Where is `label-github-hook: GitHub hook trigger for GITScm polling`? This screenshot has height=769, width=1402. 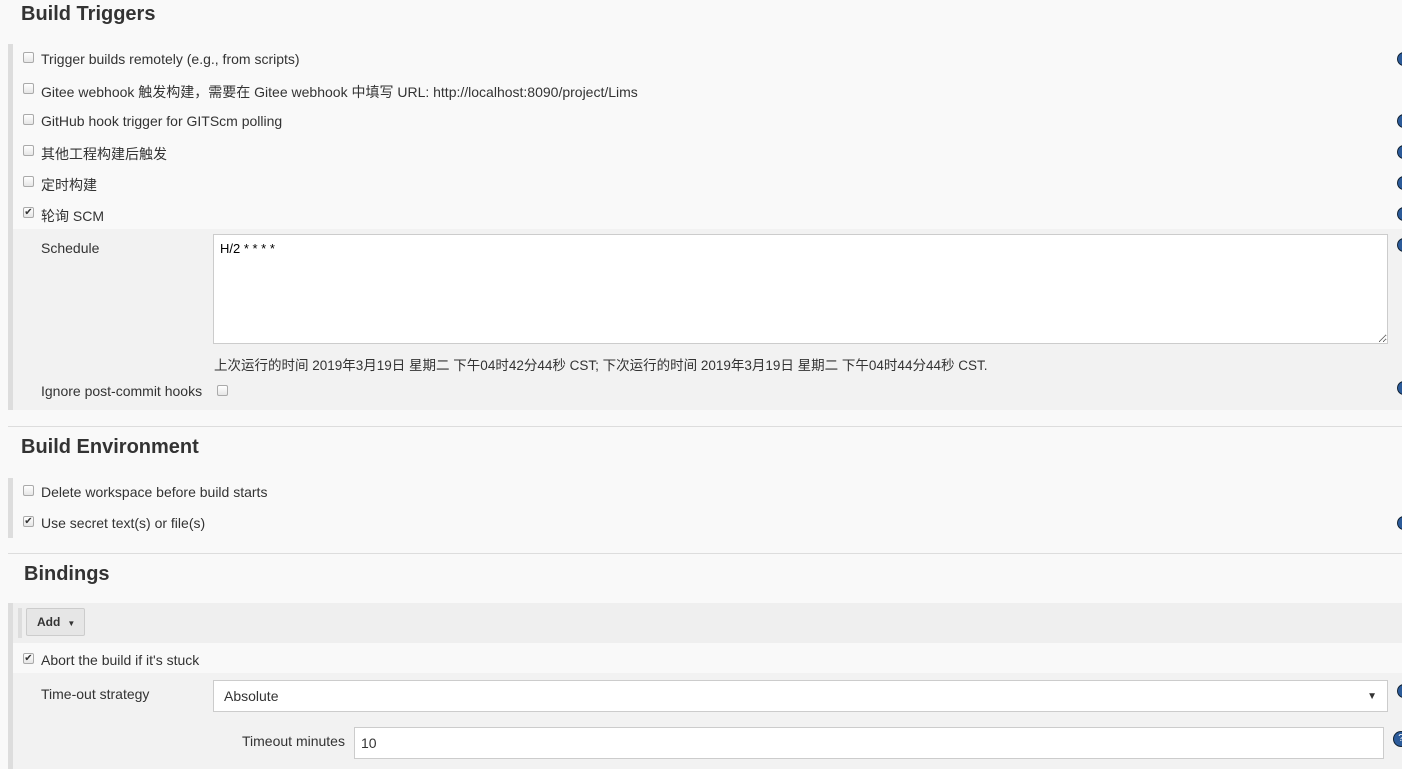
label-github-hook: GitHub hook trigger for GITScm polling is located at coordinates (162, 121).